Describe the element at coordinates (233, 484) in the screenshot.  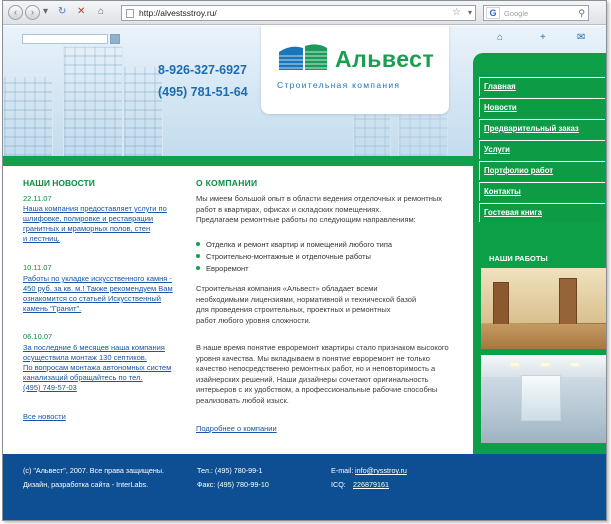
I see `footer-fax: Факс: (495) 780-99-10` at that location.